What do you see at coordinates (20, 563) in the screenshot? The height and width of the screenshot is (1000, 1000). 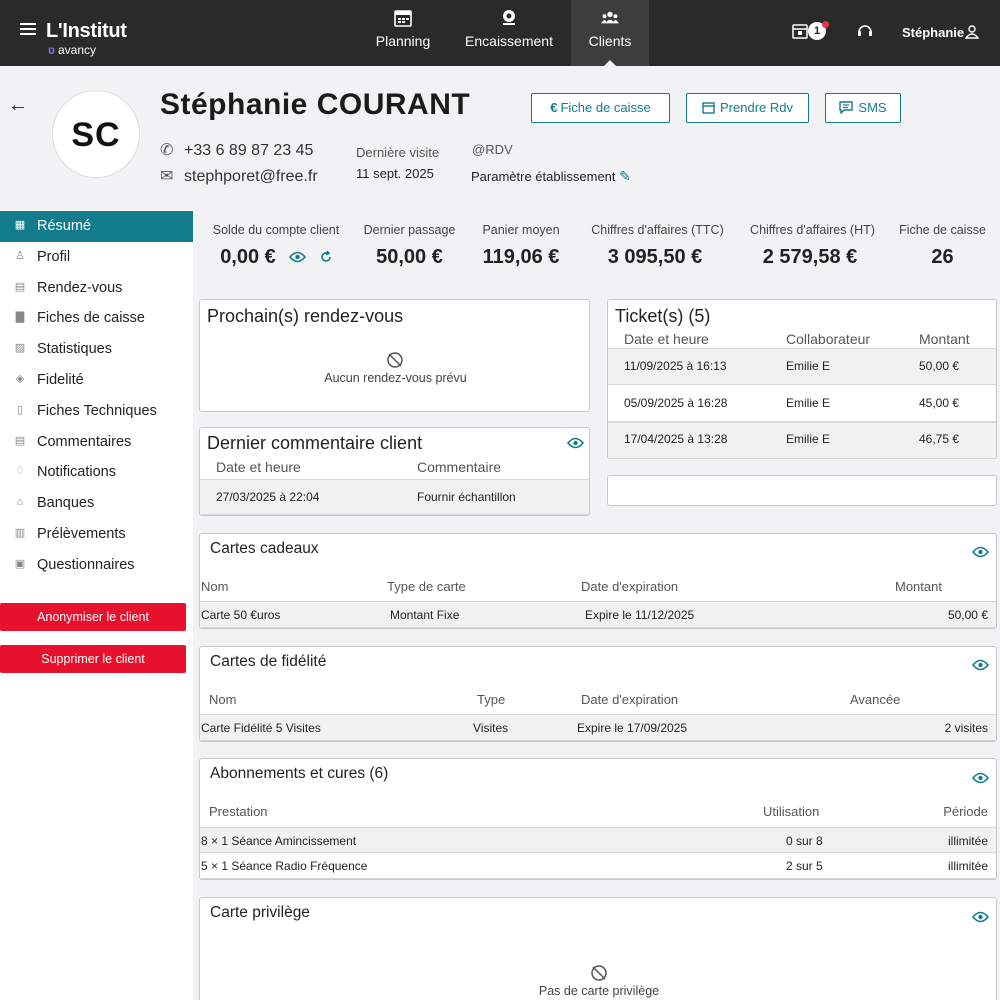 I see `form-icon: ▣` at bounding box center [20, 563].